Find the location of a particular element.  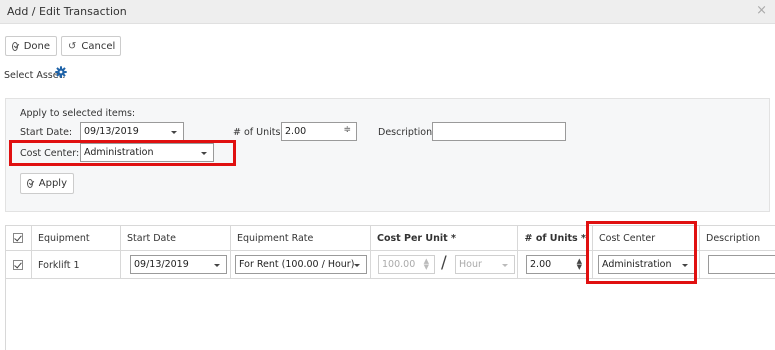

select-all-checkbox is located at coordinates (18, 238).